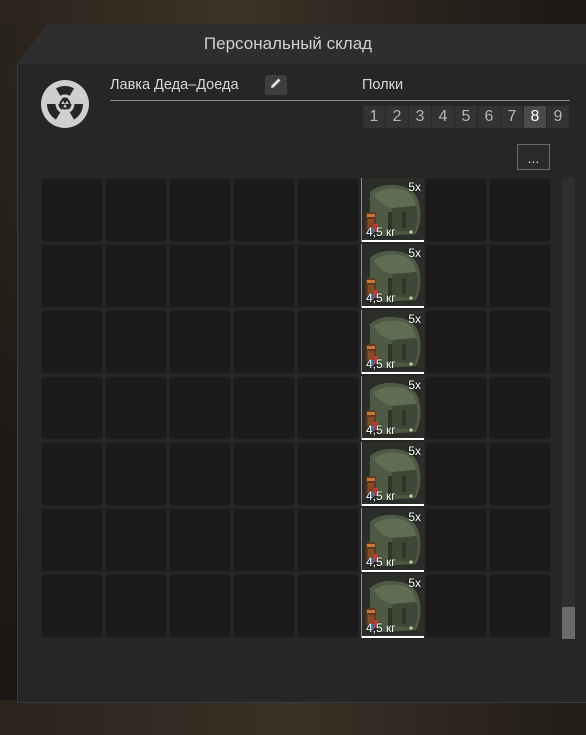 Image resolution: width=586 pixels, height=735 pixels. I want to click on shelf-tab-4: 4, so click(443, 117).